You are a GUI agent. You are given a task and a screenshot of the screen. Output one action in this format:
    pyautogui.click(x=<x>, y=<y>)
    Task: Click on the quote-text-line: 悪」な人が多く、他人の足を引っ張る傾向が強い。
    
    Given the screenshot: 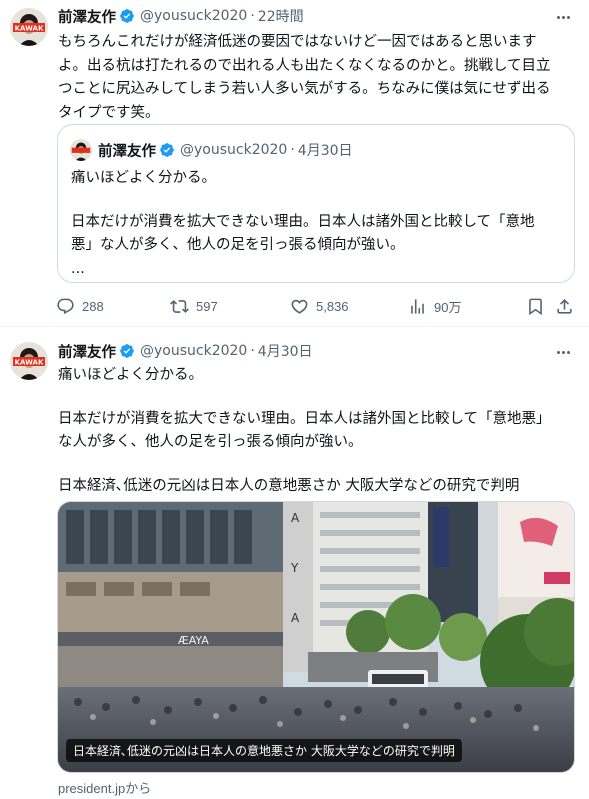 What is the action you would take?
    pyautogui.click(x=238, y=245)
    